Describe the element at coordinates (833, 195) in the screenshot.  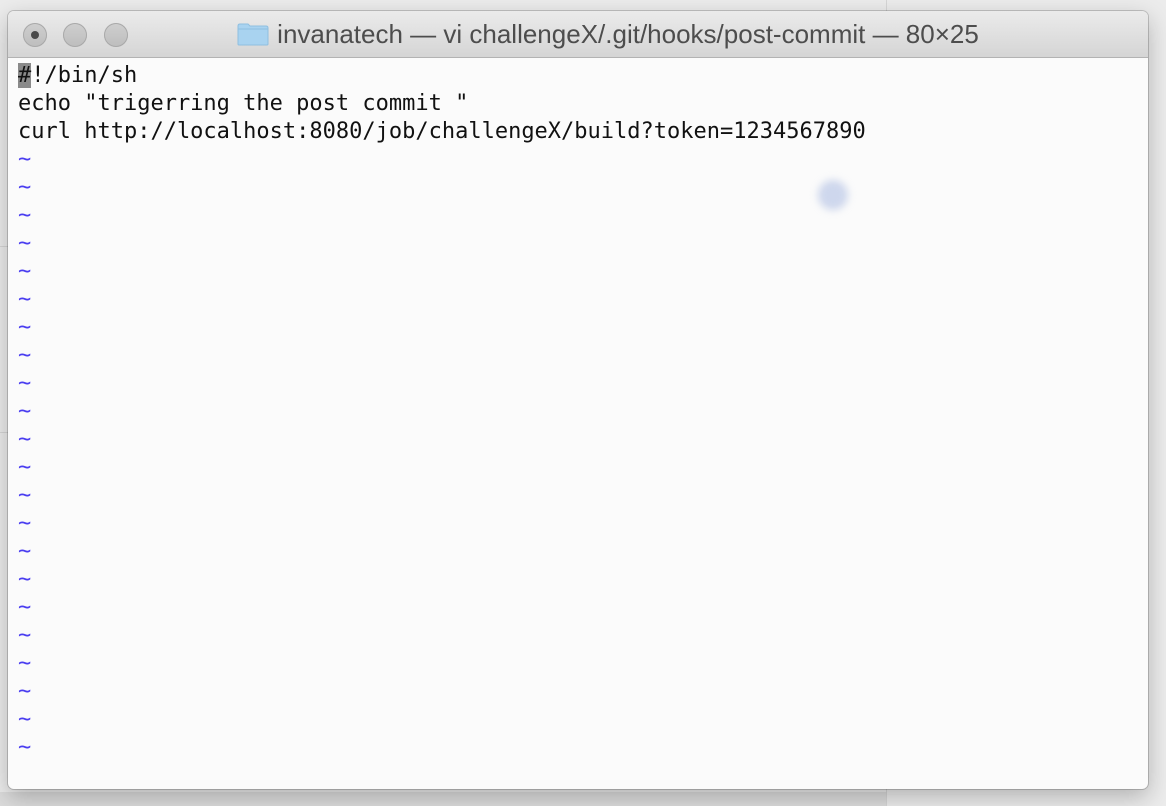
I see `blurred-artifact` at that location.